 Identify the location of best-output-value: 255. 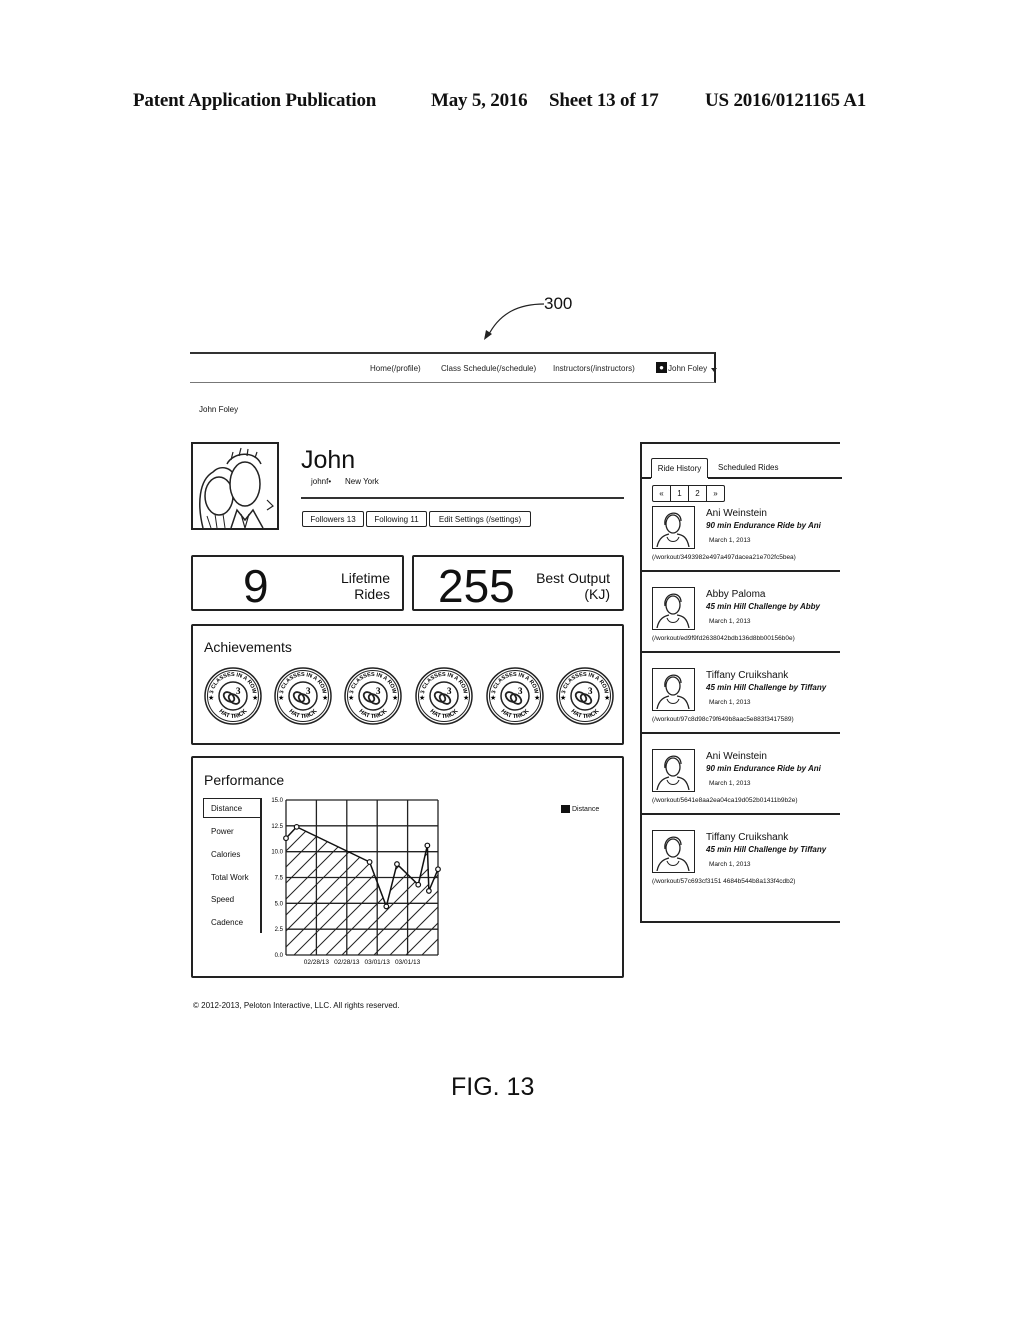
(476, 586).